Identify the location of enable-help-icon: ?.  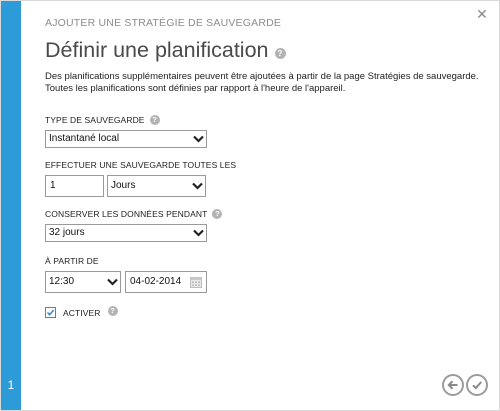
(112, 311).